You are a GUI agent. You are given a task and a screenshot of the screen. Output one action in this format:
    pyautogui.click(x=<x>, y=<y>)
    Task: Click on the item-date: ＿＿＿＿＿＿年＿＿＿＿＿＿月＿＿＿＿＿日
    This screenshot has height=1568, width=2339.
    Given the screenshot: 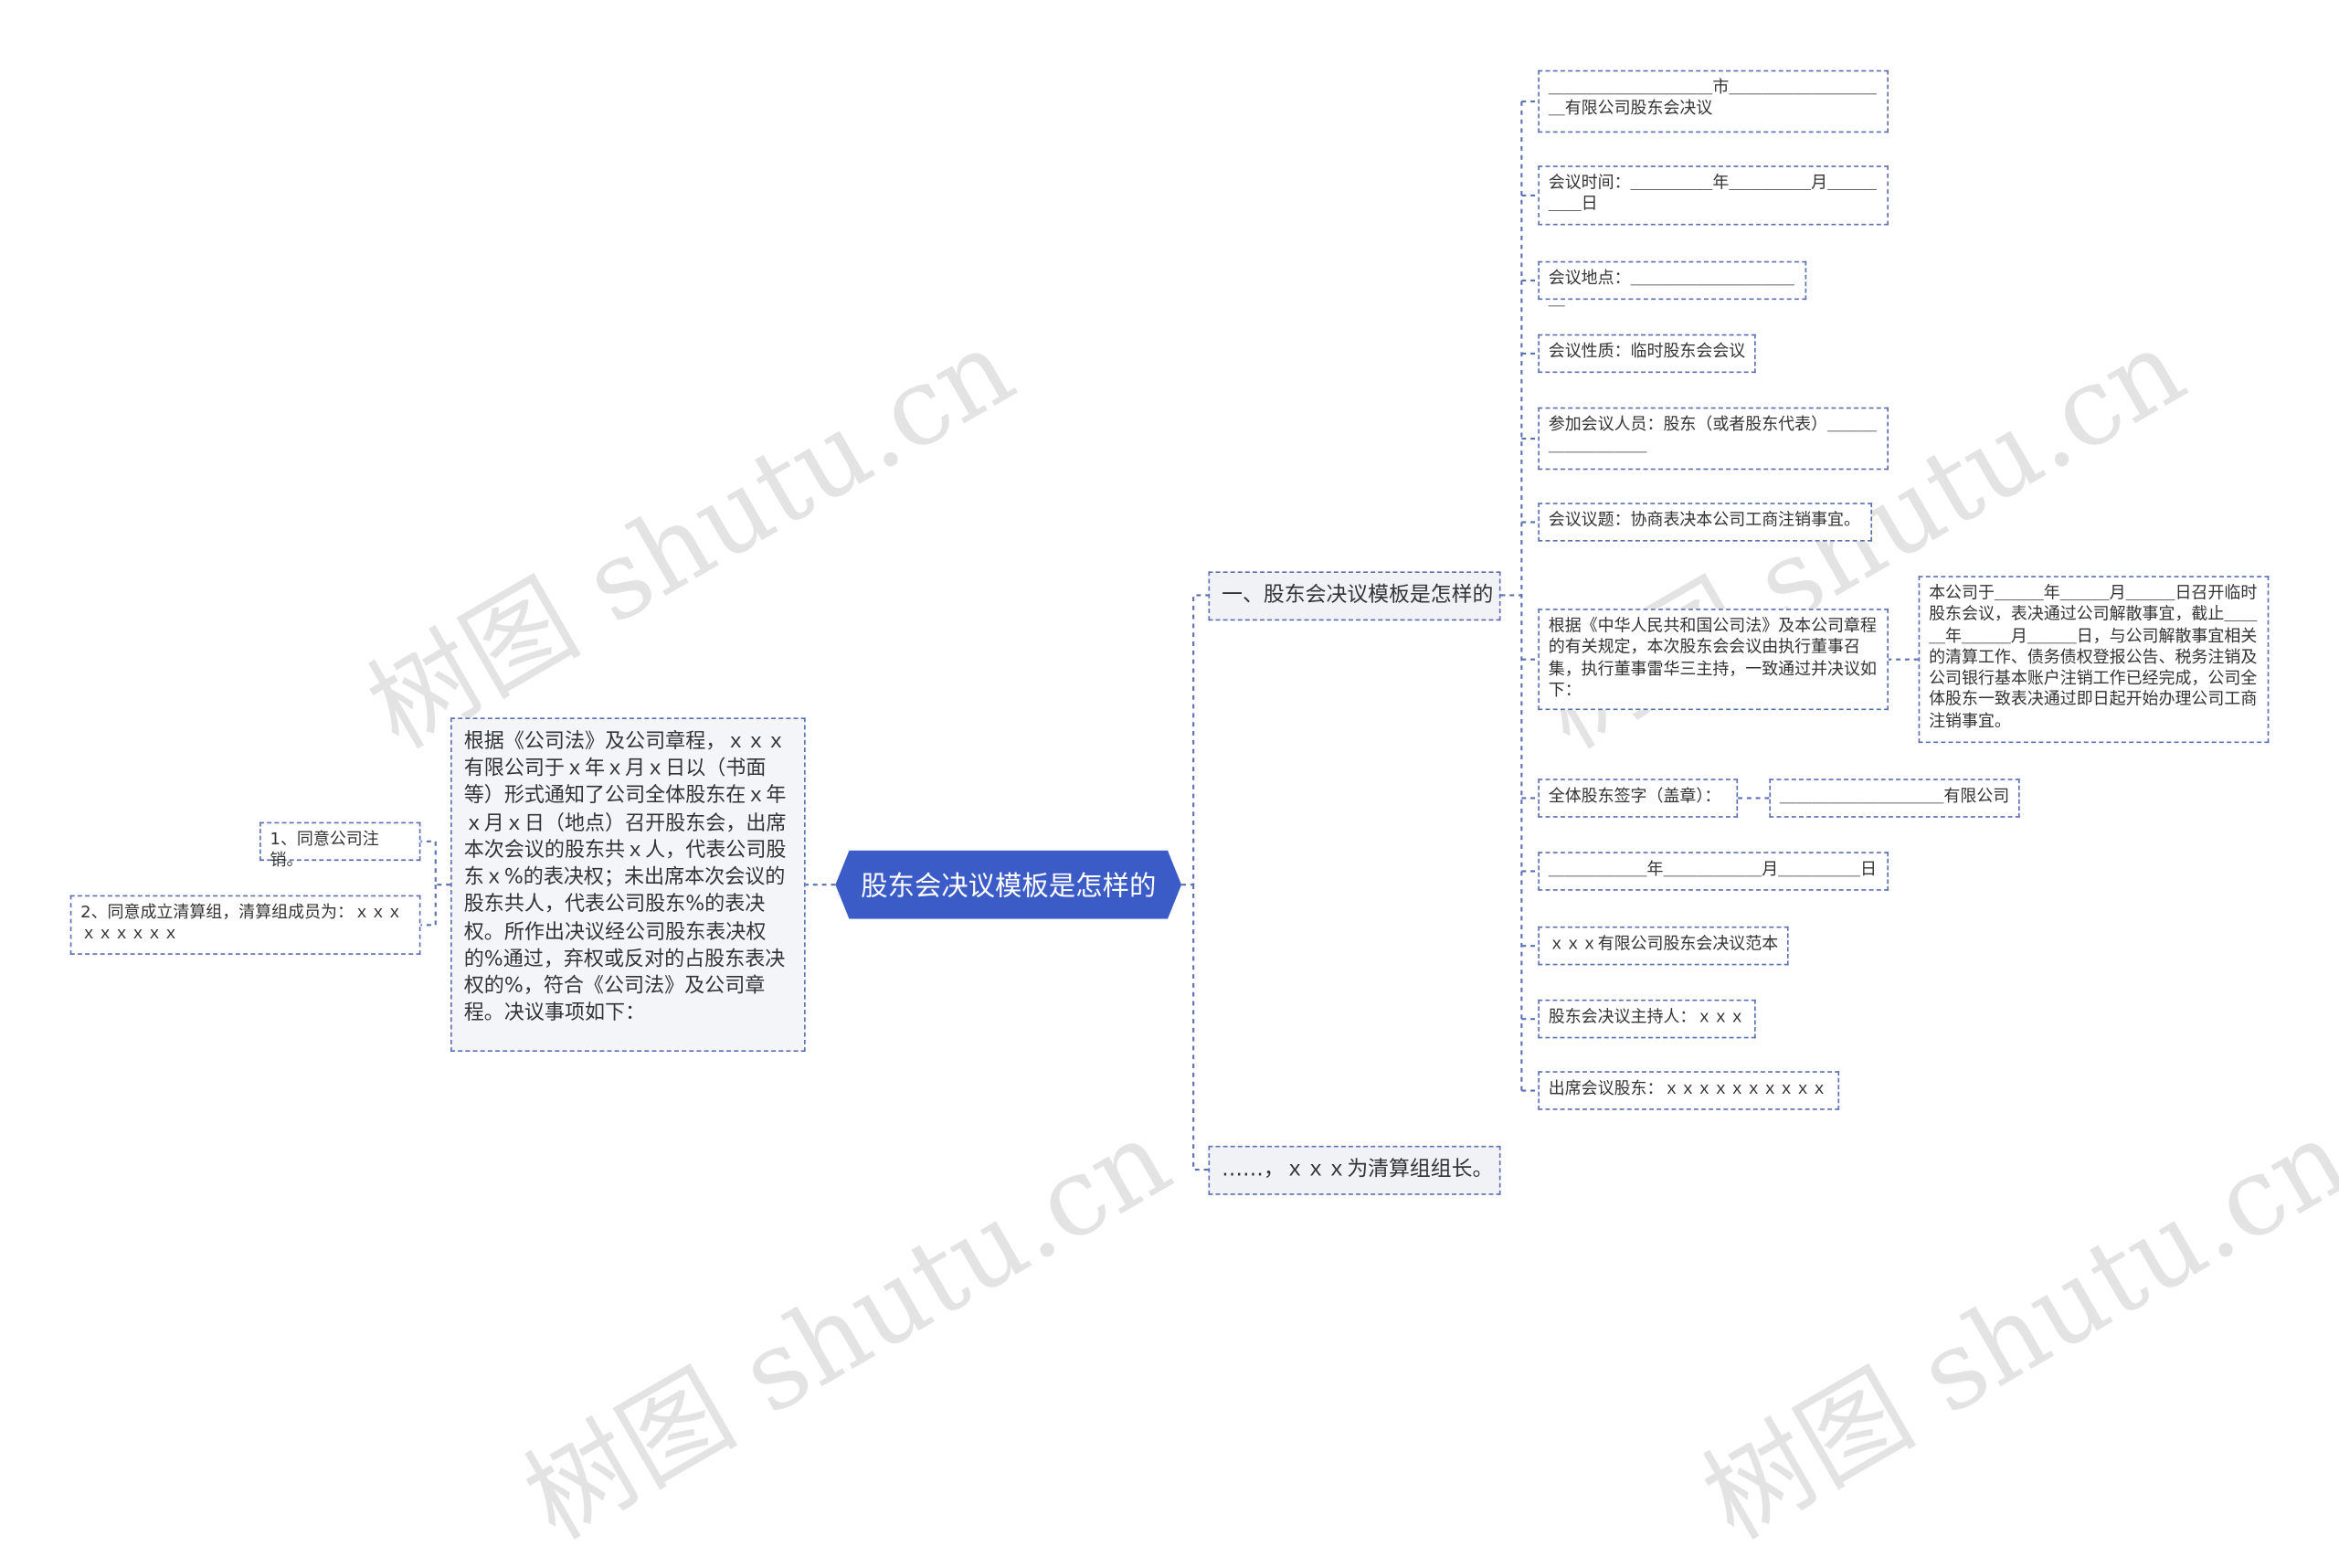 What is the action you would take?
    pyautogui.click(x=1714, y=872)
    